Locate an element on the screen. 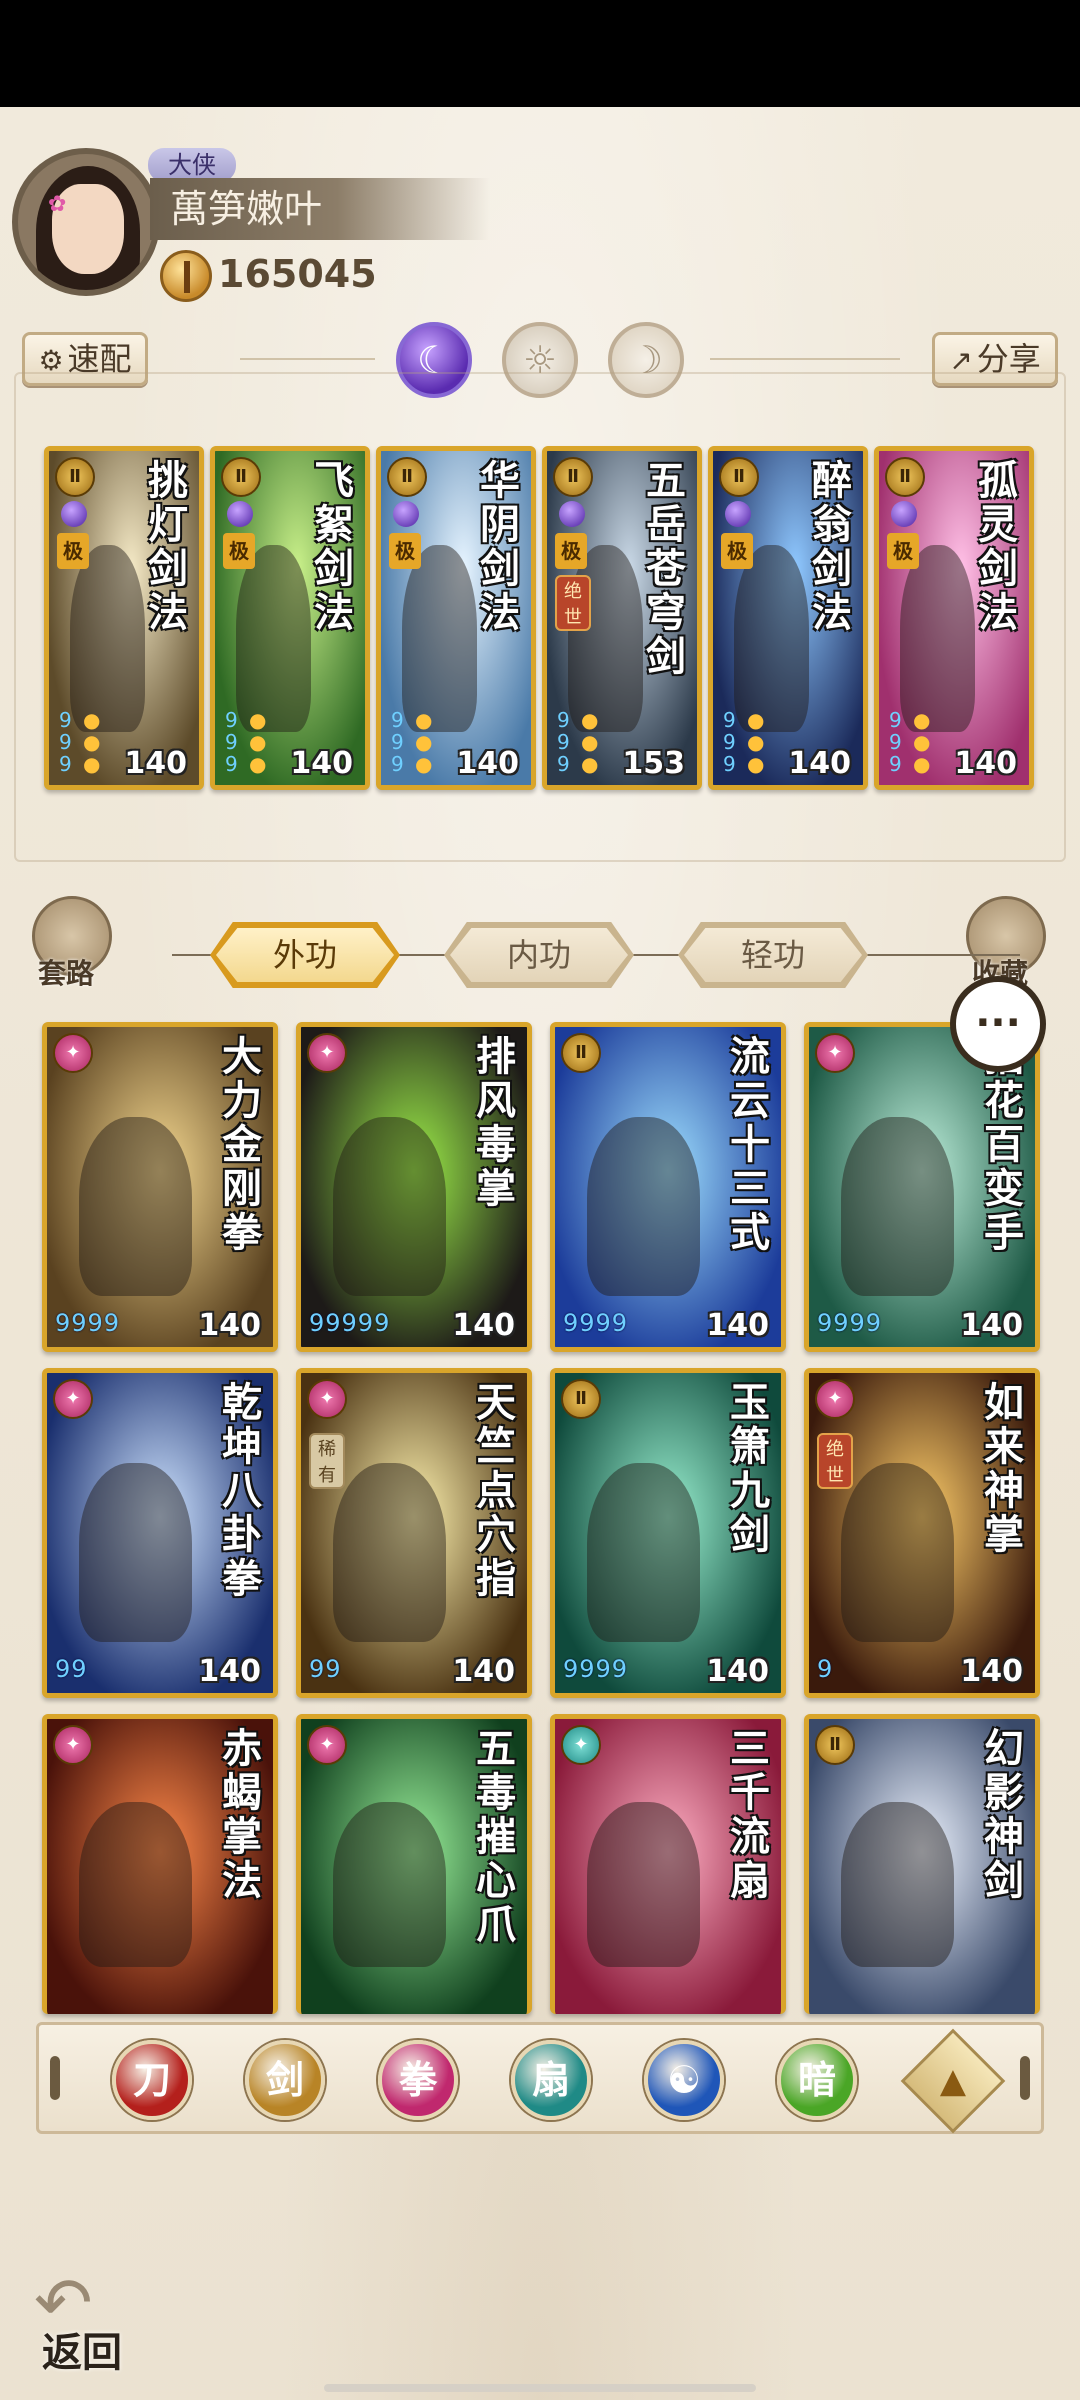 This screenshot has width=1080, height=2400. card-title: 幻影神剑 is located at coordinates (1000, 1815).